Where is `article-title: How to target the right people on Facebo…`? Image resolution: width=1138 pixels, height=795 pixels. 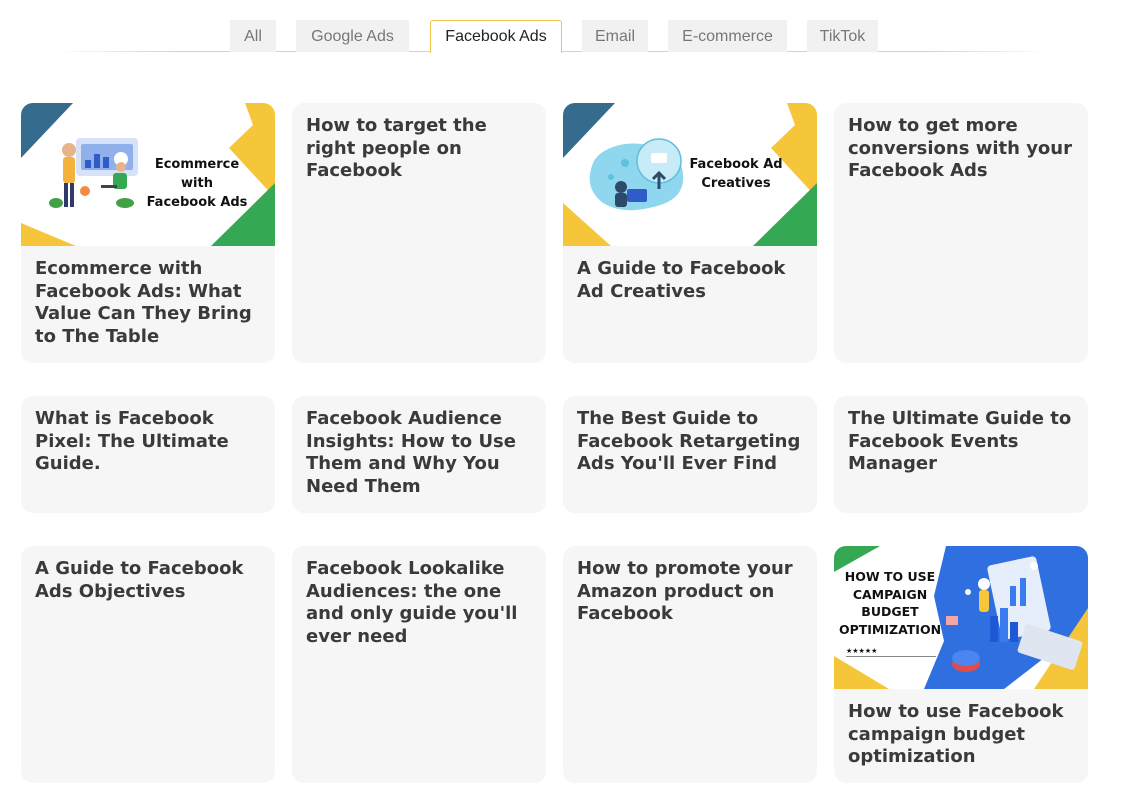 article-title: How to target the right people on Facebo… is located at coordinates (396, 148).